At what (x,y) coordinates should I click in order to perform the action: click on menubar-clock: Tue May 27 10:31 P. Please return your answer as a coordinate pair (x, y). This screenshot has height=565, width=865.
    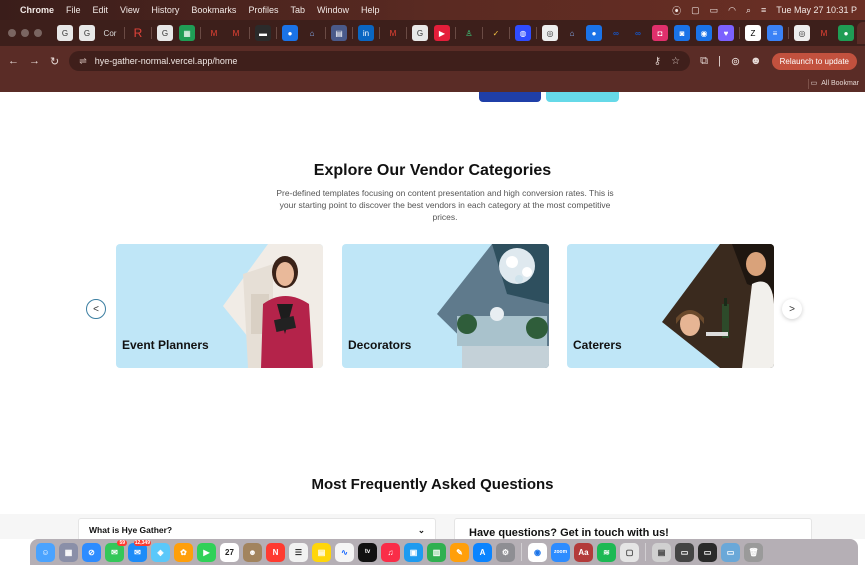
    Looking at the image, I should click on (816, 10).